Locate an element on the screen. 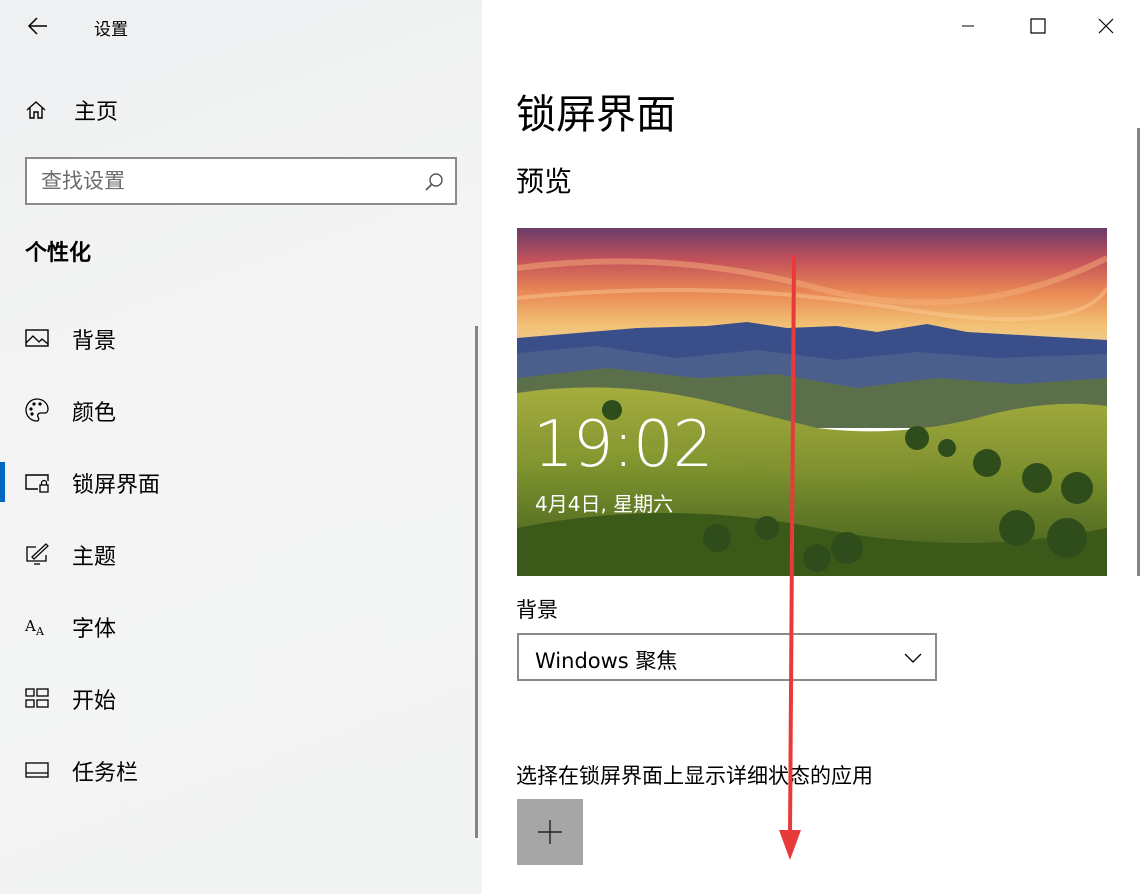 Image resolution: width=1144 pixels, height=894 pixels. minimize-icon is located at coordinates (968, 26).